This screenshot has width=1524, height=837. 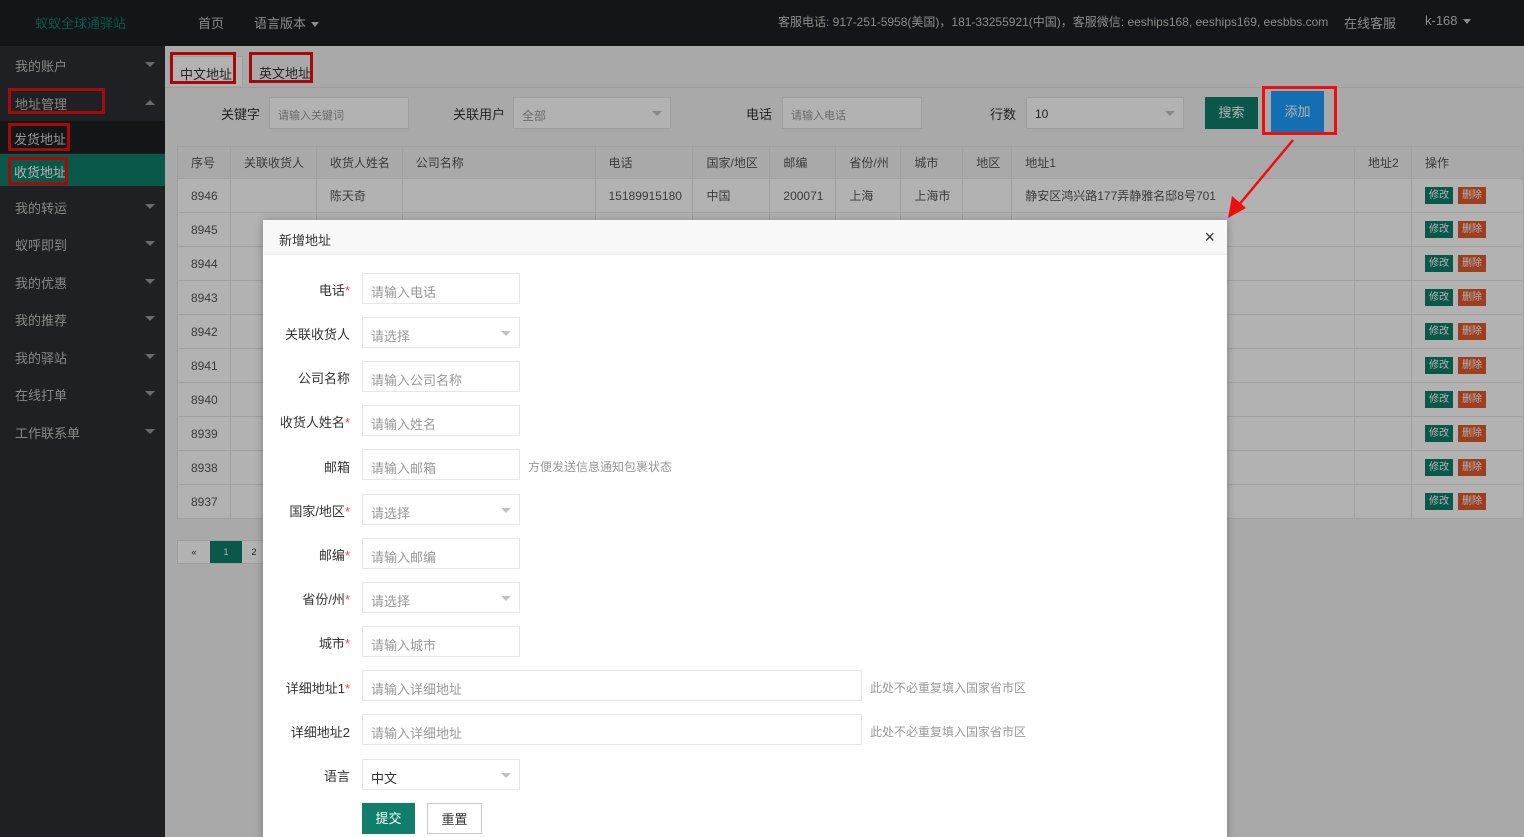 I want to click on address1-field: 请输入详细地址, so click(x=612, y=685).